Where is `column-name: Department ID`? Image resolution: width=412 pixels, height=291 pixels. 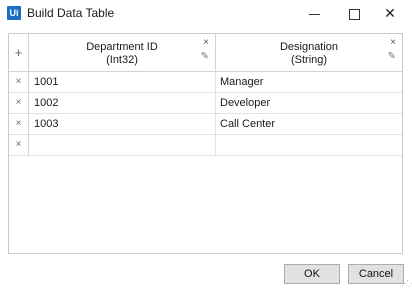 column-name: Department ID is located at coordinates (122, 47).